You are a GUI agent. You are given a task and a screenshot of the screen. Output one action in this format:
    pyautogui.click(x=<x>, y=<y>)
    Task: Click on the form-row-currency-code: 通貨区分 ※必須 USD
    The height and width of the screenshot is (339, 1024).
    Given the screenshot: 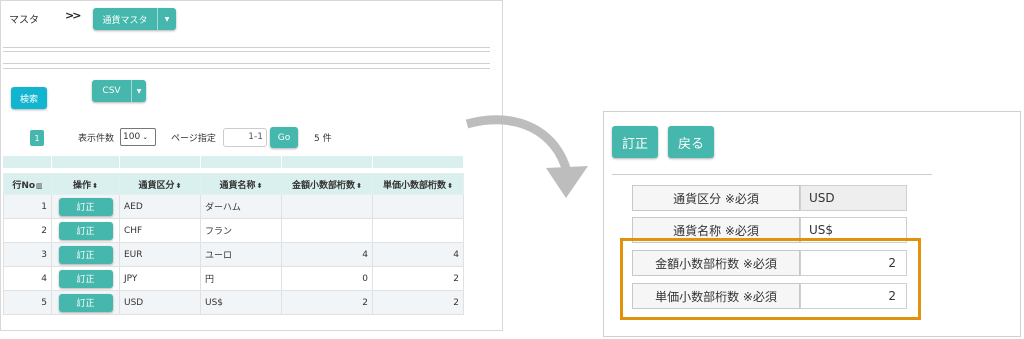 What is the action you would take?
    pyautogui.click(x=769, y=198)
    